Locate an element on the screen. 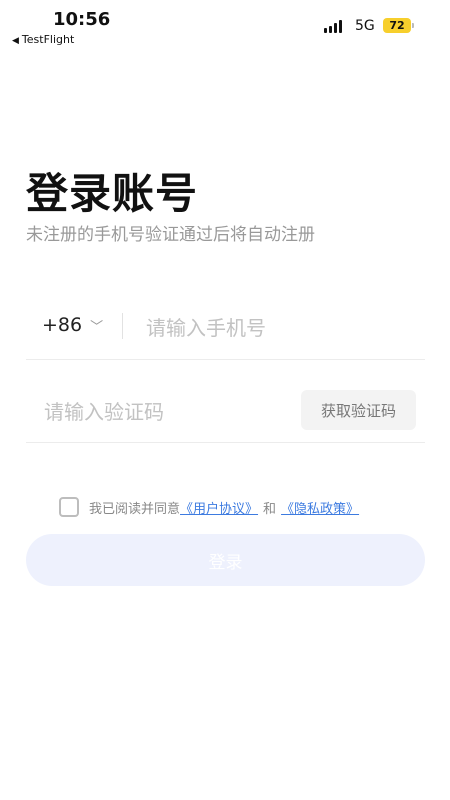 The width and height of the screenshot is (450, 800). network-type: 5G is located at coordinates (365, 26).